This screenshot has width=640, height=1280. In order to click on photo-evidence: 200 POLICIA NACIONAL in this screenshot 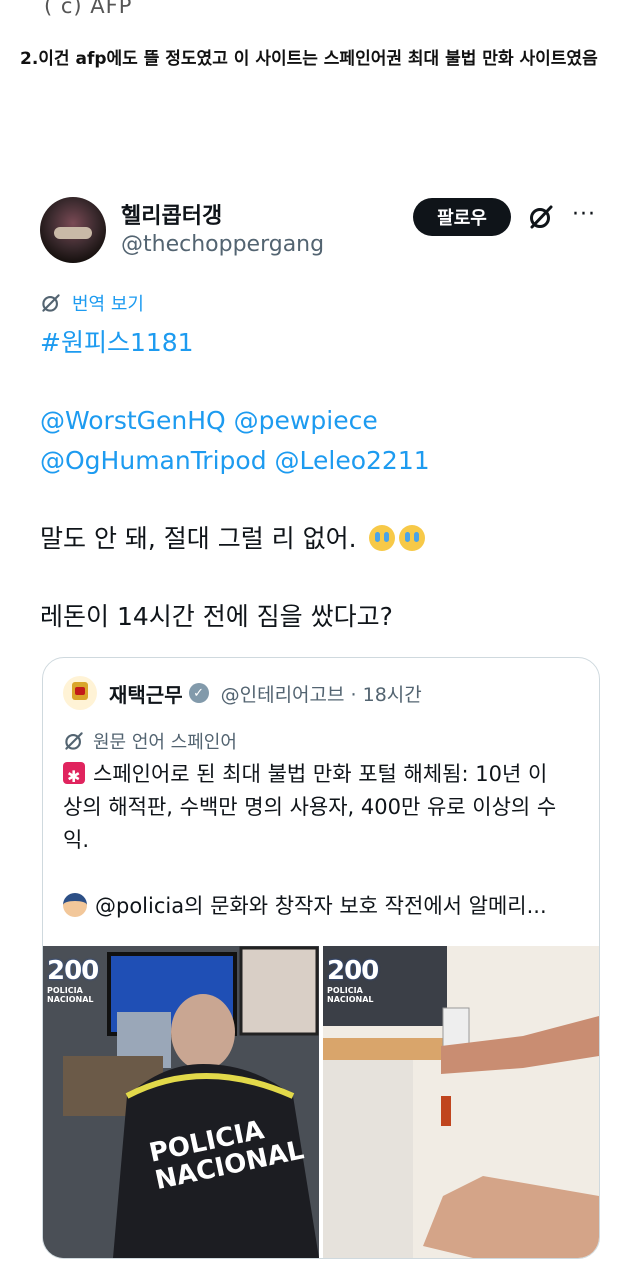, I will do `click(461, 1102)`.